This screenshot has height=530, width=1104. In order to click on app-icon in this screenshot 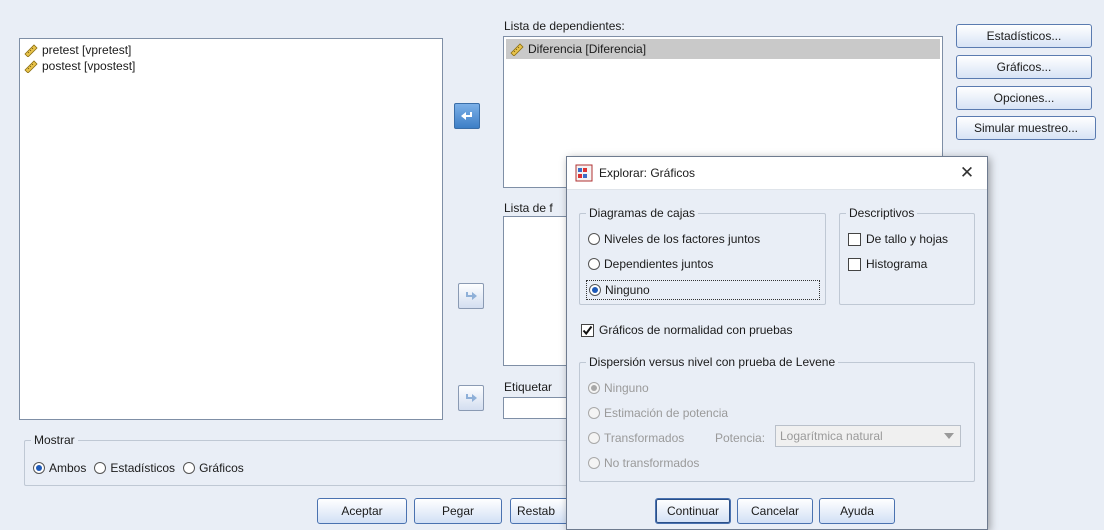, I will do `click(584, 173)`.